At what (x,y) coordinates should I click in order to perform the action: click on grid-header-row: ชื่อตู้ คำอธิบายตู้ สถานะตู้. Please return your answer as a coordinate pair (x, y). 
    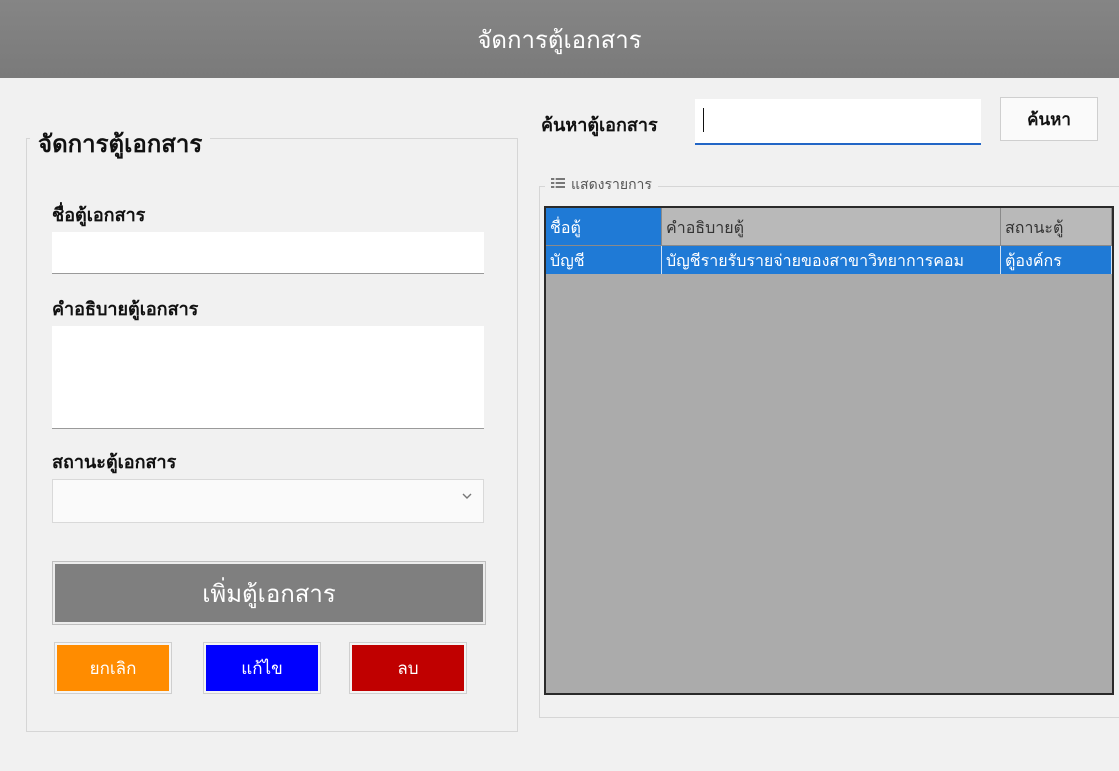
    Looking at the image, I should click on (829, 227).